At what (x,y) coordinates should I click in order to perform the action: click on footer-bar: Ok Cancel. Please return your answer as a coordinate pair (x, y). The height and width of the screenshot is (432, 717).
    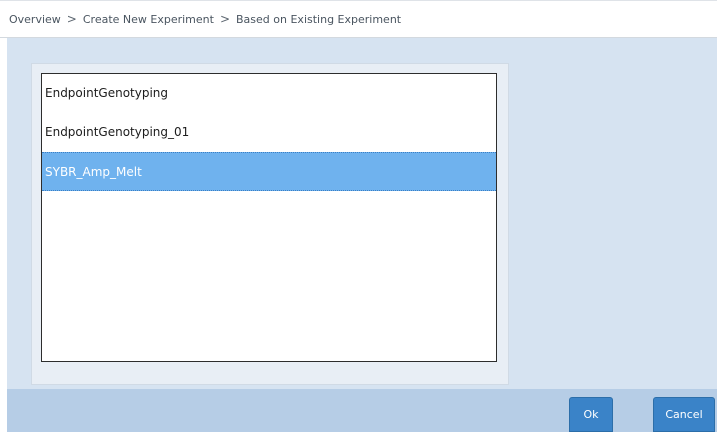
    Looking at the image, I should click on (362, 410).